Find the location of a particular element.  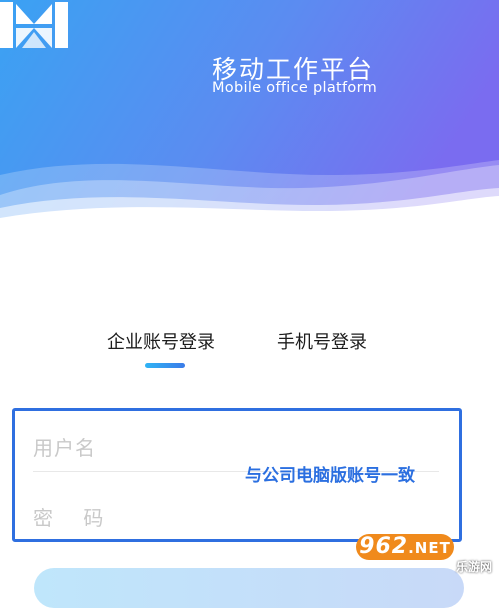

tab-enterprise-login: 企业账号登录 is located at coordinates (161, 341).